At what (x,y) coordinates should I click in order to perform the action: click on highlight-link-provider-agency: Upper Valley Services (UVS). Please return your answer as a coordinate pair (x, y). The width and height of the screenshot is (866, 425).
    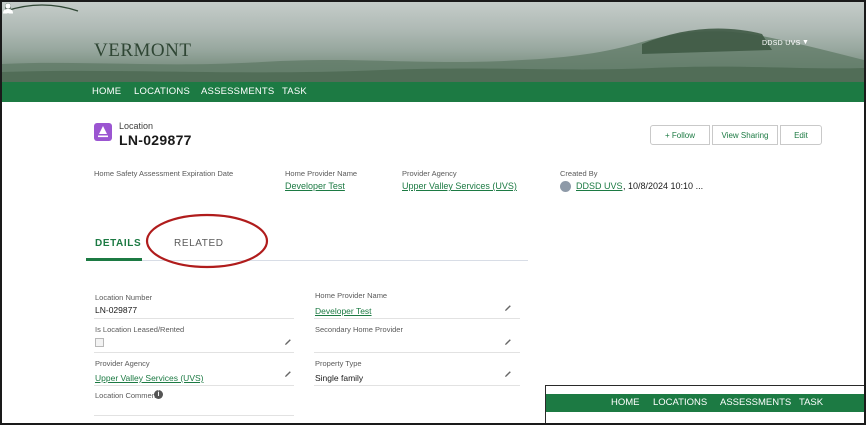
    Looking at the image, I should click on (459, 186).